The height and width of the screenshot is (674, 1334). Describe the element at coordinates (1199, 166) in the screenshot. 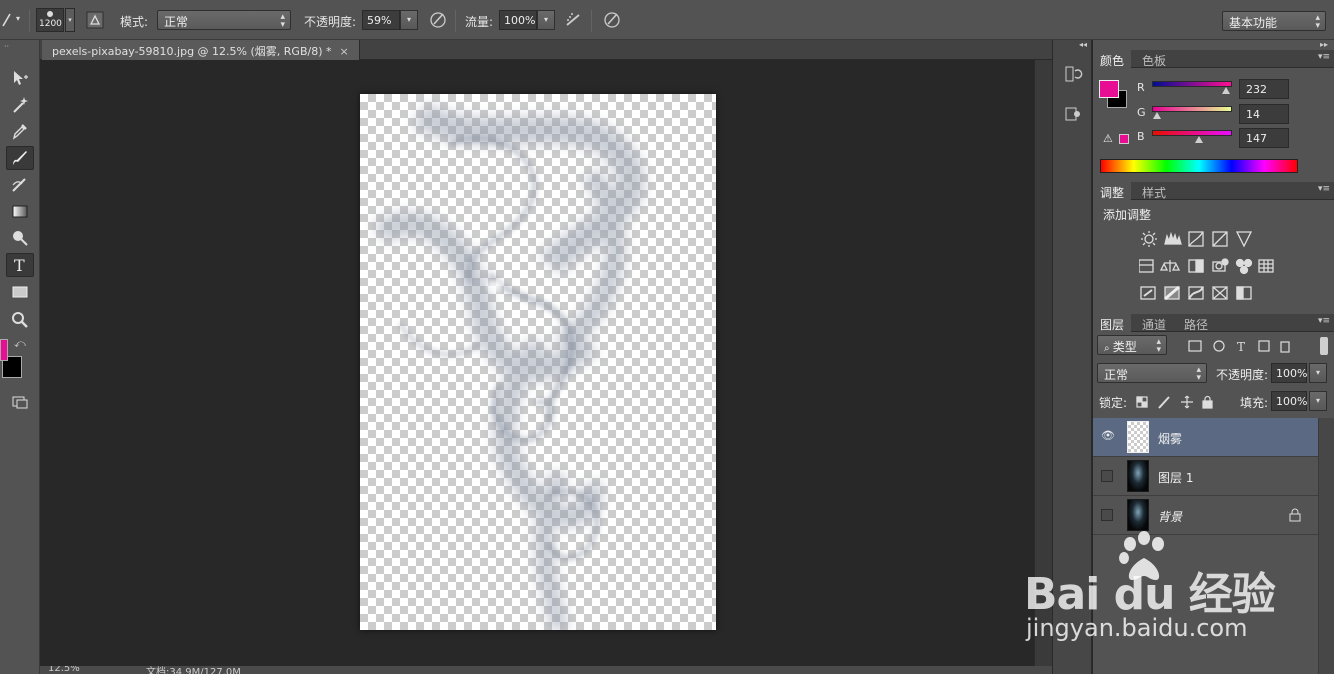

I see `color-spectrum` at that location.